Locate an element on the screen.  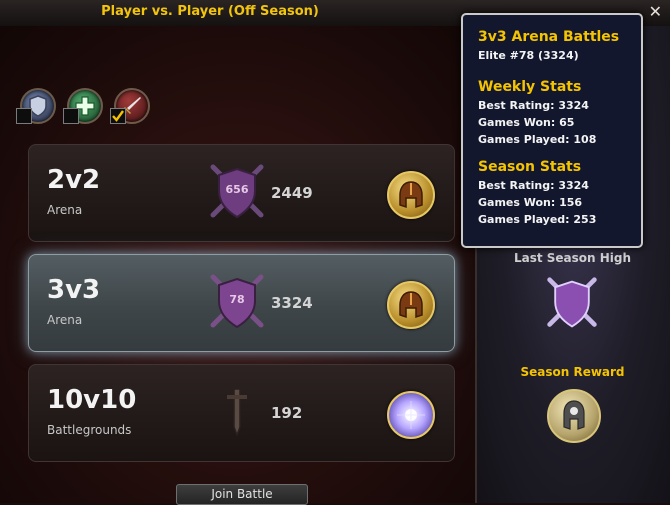
sword-emblem-icon is located at coordinates (237, 415).